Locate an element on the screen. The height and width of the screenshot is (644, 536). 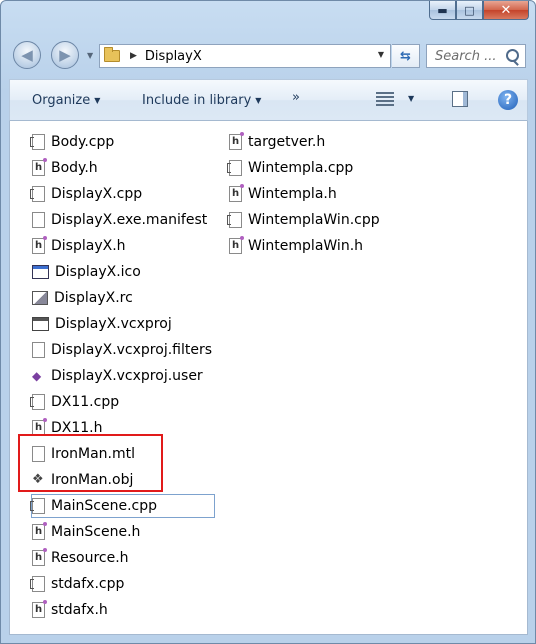
file-item: Wintempla.h is located at coordinates (305, 194).